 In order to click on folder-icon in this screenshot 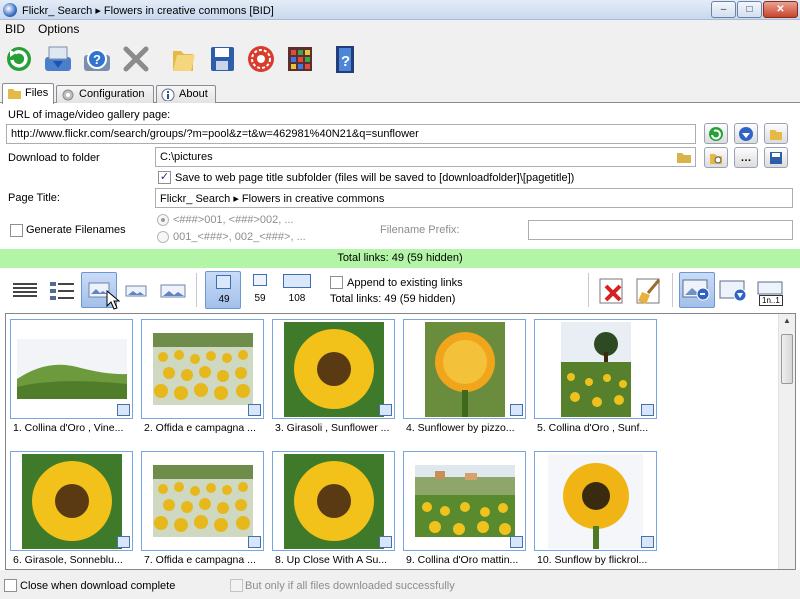, I will do `click(184, 61)`.